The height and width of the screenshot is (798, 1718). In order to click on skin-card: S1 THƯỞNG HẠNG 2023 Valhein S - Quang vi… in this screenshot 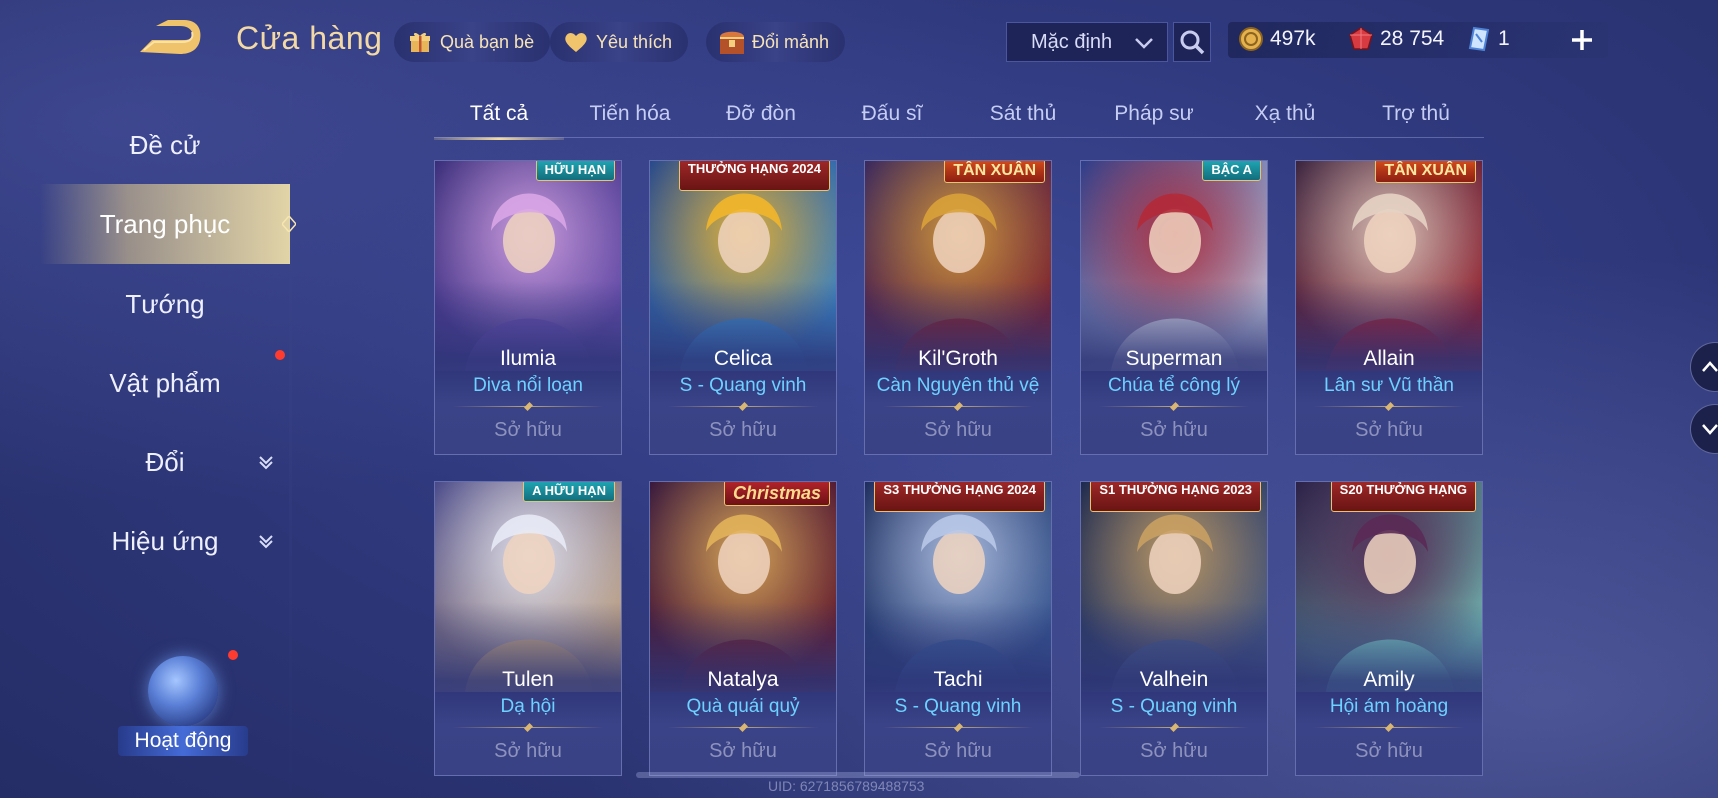, I will do `click(1174, 628)`.